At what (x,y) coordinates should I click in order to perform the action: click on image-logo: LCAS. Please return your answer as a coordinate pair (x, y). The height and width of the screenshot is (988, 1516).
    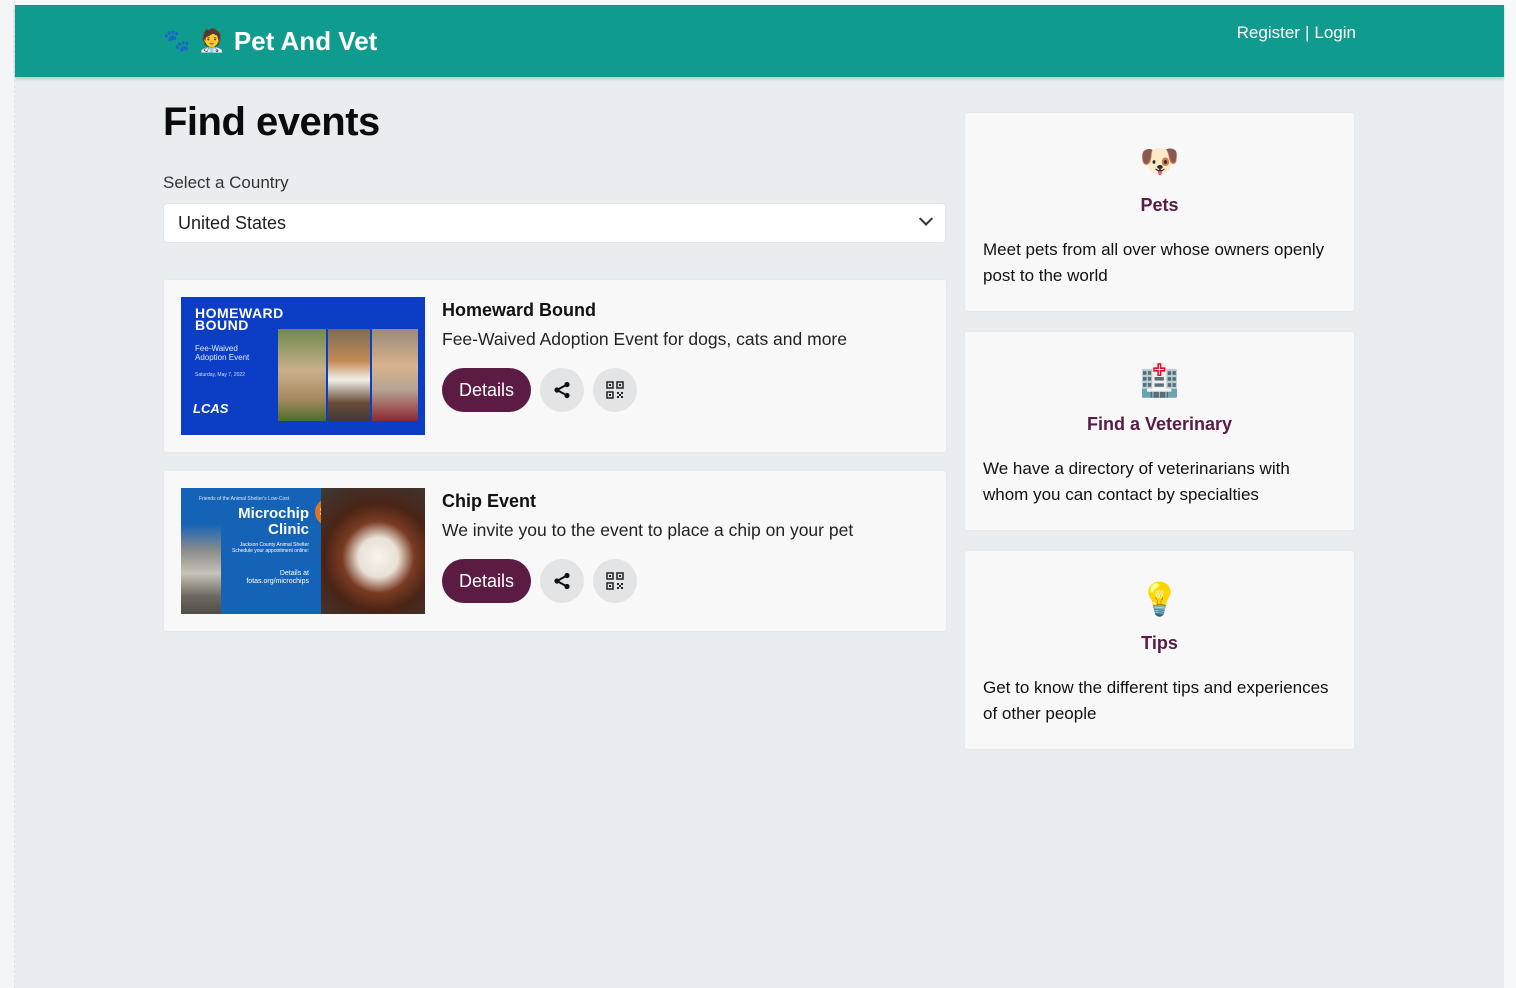
    Looking at the image, I should click on (211, 408).